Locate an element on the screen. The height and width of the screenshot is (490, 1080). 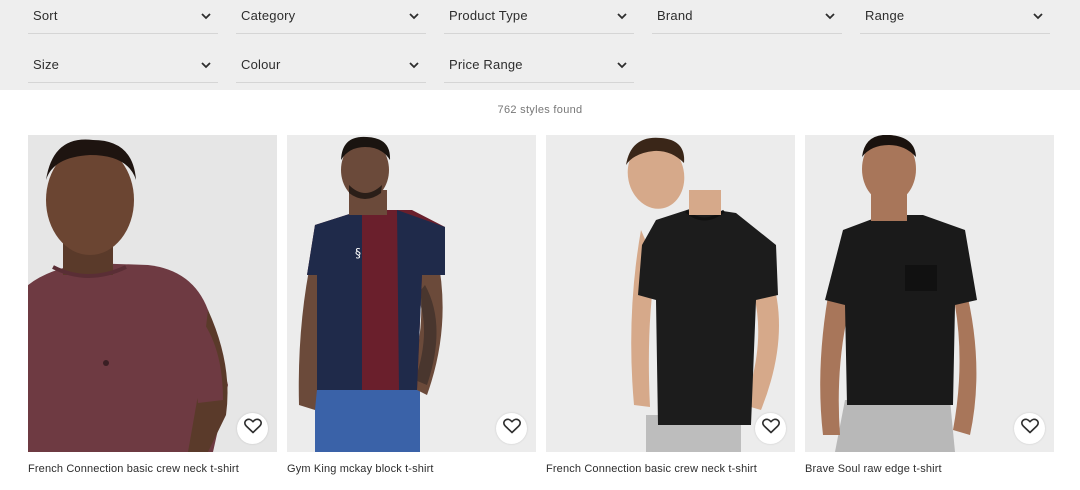
results-count: 762 styles found is located at coordinates (540, 110).